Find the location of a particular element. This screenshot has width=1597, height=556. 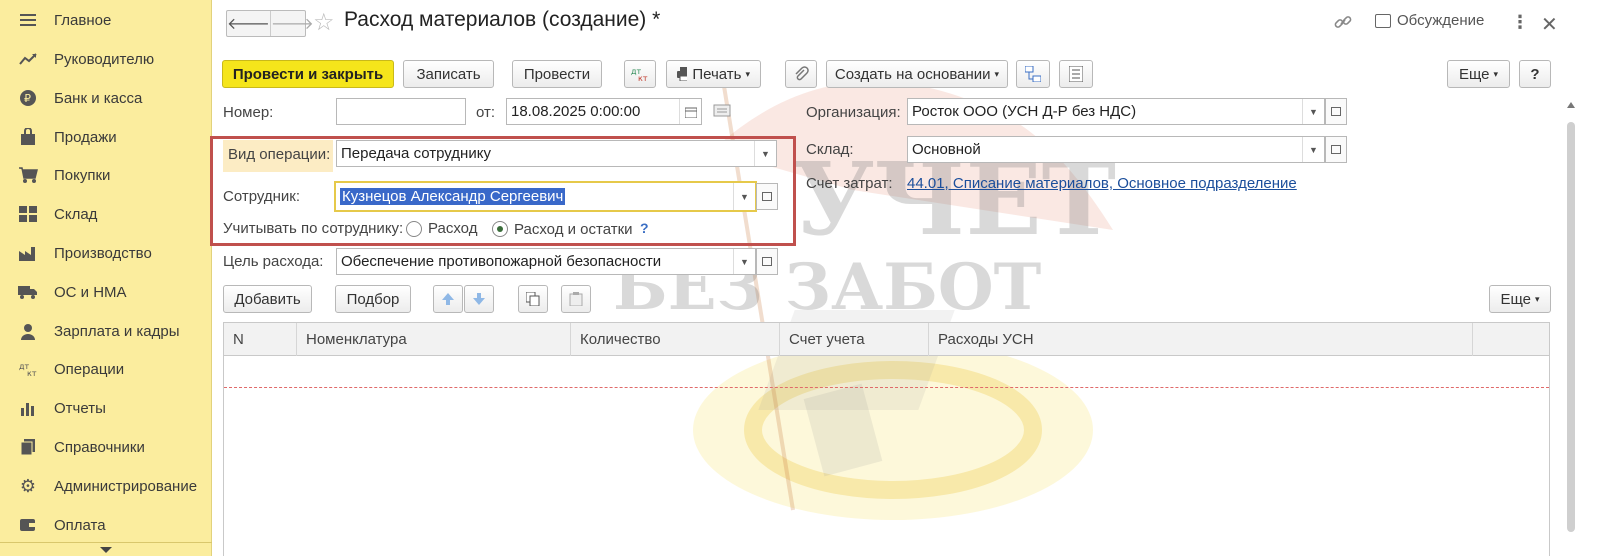

table-more-button: Еще ▾ is located at coordinates (1520, 299).